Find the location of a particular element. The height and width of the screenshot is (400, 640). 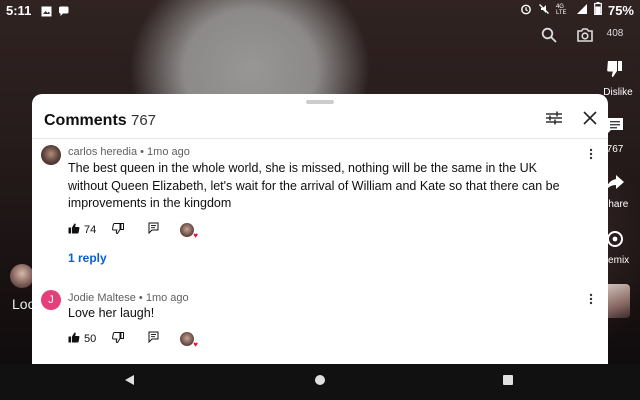

recents-button is located at coordinates (508, 382).